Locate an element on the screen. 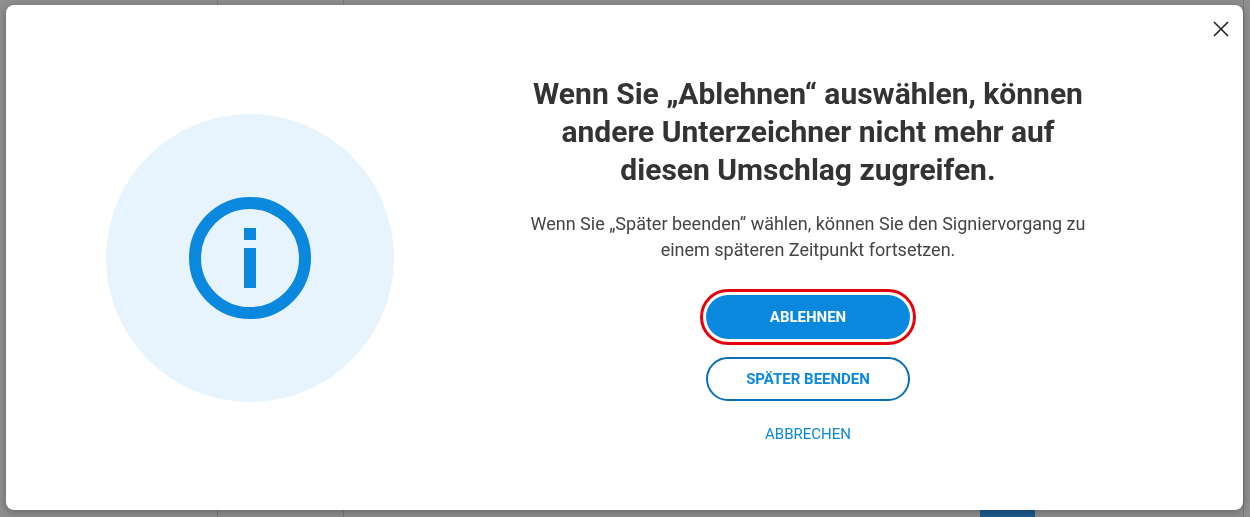 The height and width of the screenshot is (517, 1250). dialog-button: ABBRECHEN is located at coordinates (808, 434).